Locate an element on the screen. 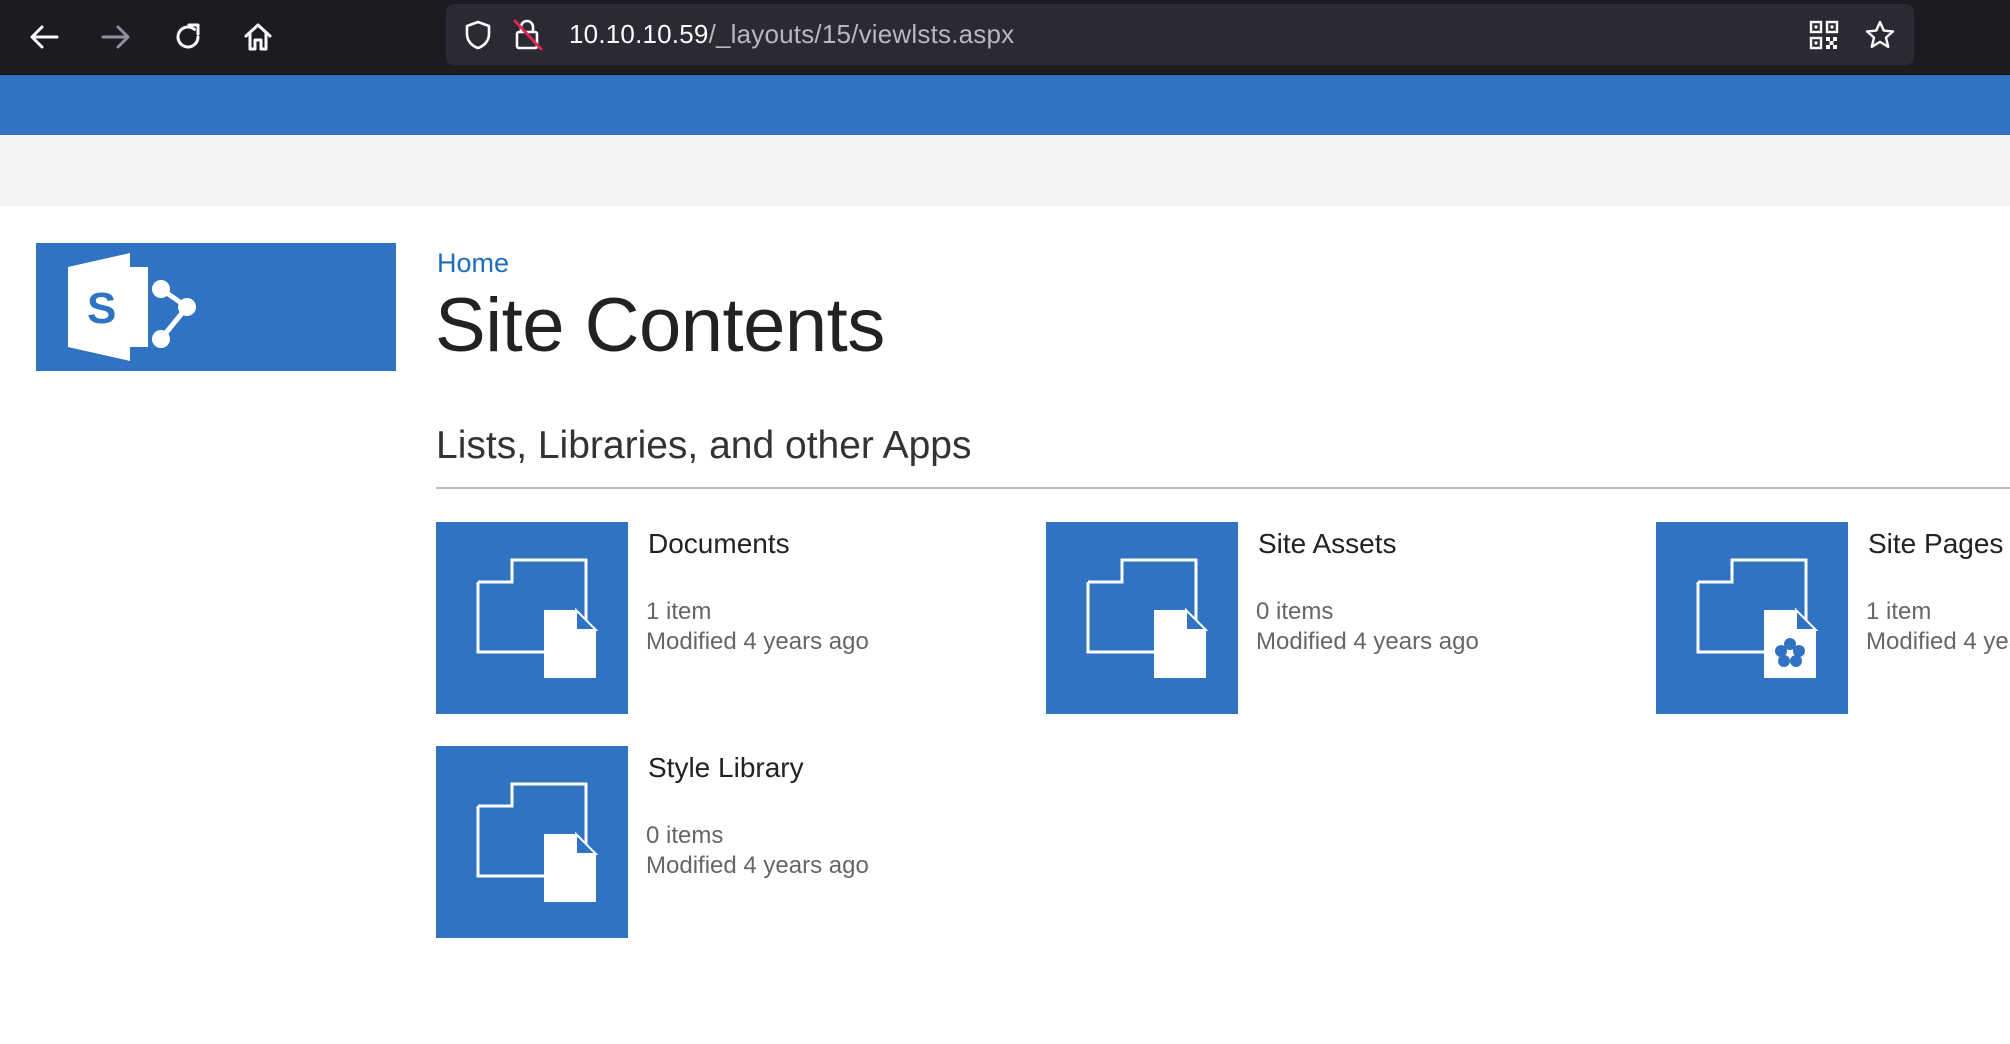  url-text: 10.10.10.59/_layouts/15/viewlsts.aspx is located at coordinates (791, 34).